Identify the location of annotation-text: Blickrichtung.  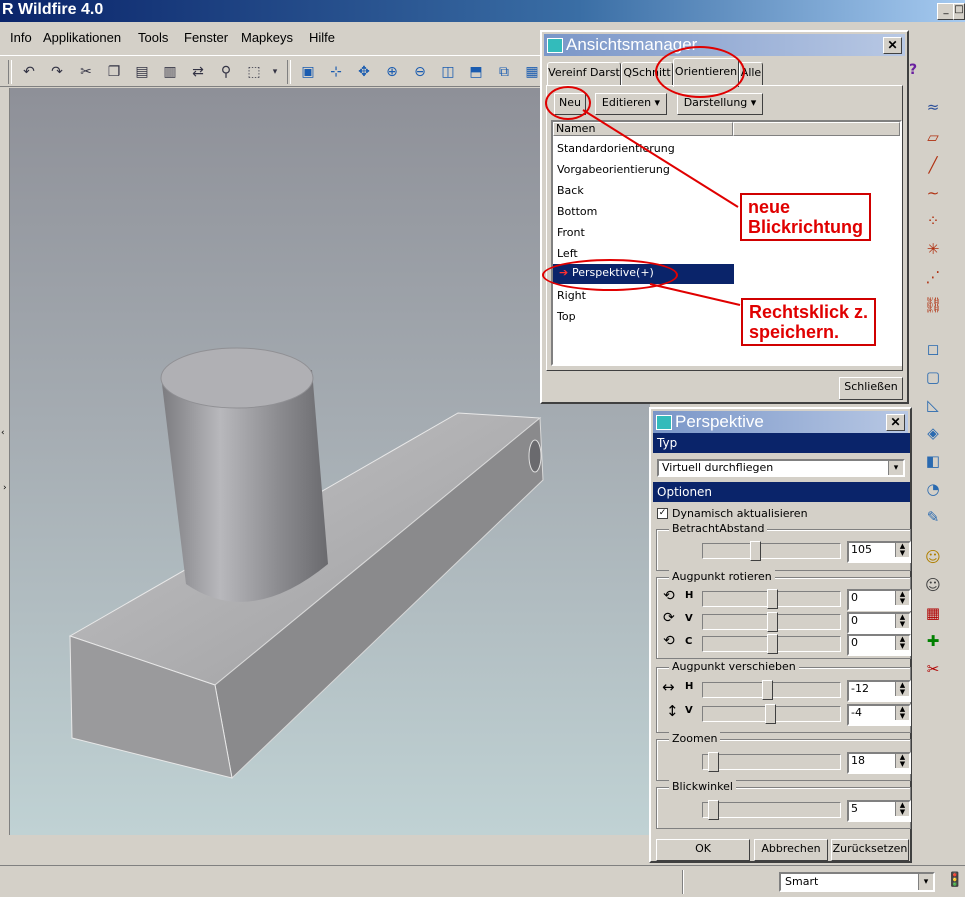
(806, 227).